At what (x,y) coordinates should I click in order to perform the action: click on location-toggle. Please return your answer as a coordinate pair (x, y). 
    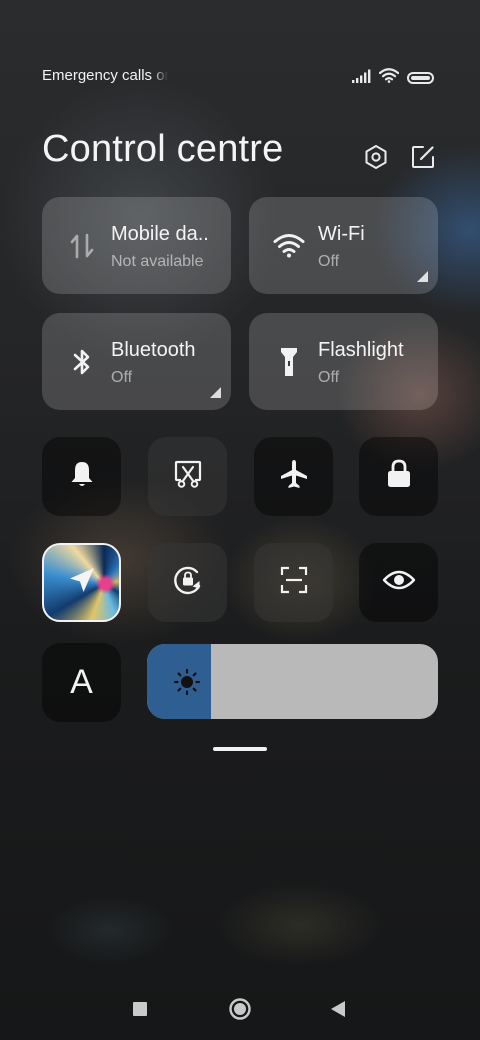
    Looking at the image, I should click on (81, 582).